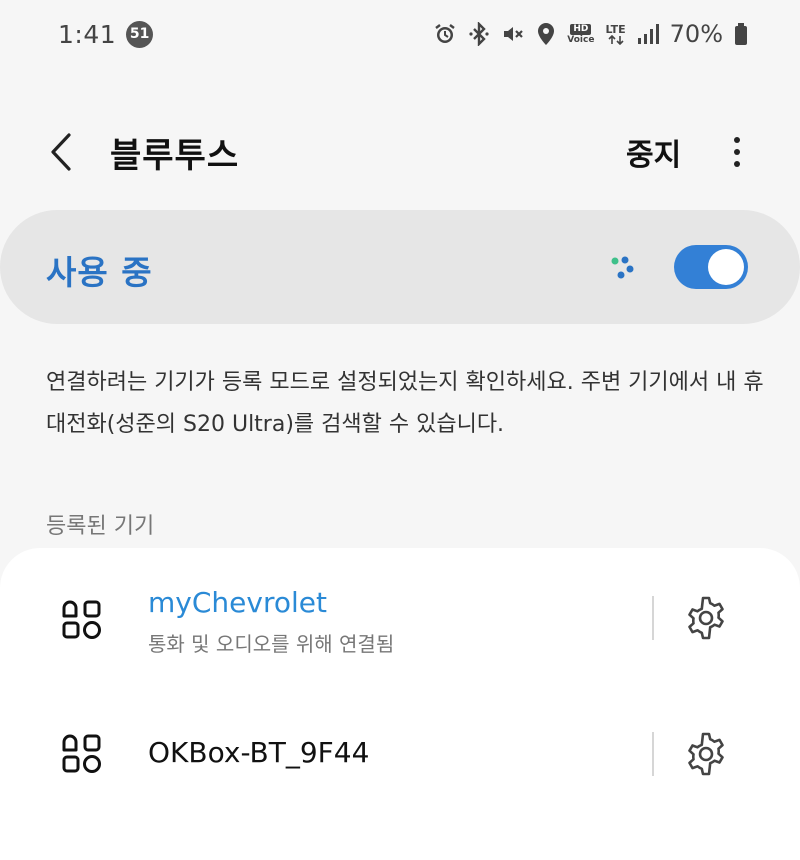  What do you see at coordinates (259, 752) in the screenshot?
I see `device-name: OKBox-BT_9F44` at bounding box center [259, 752].